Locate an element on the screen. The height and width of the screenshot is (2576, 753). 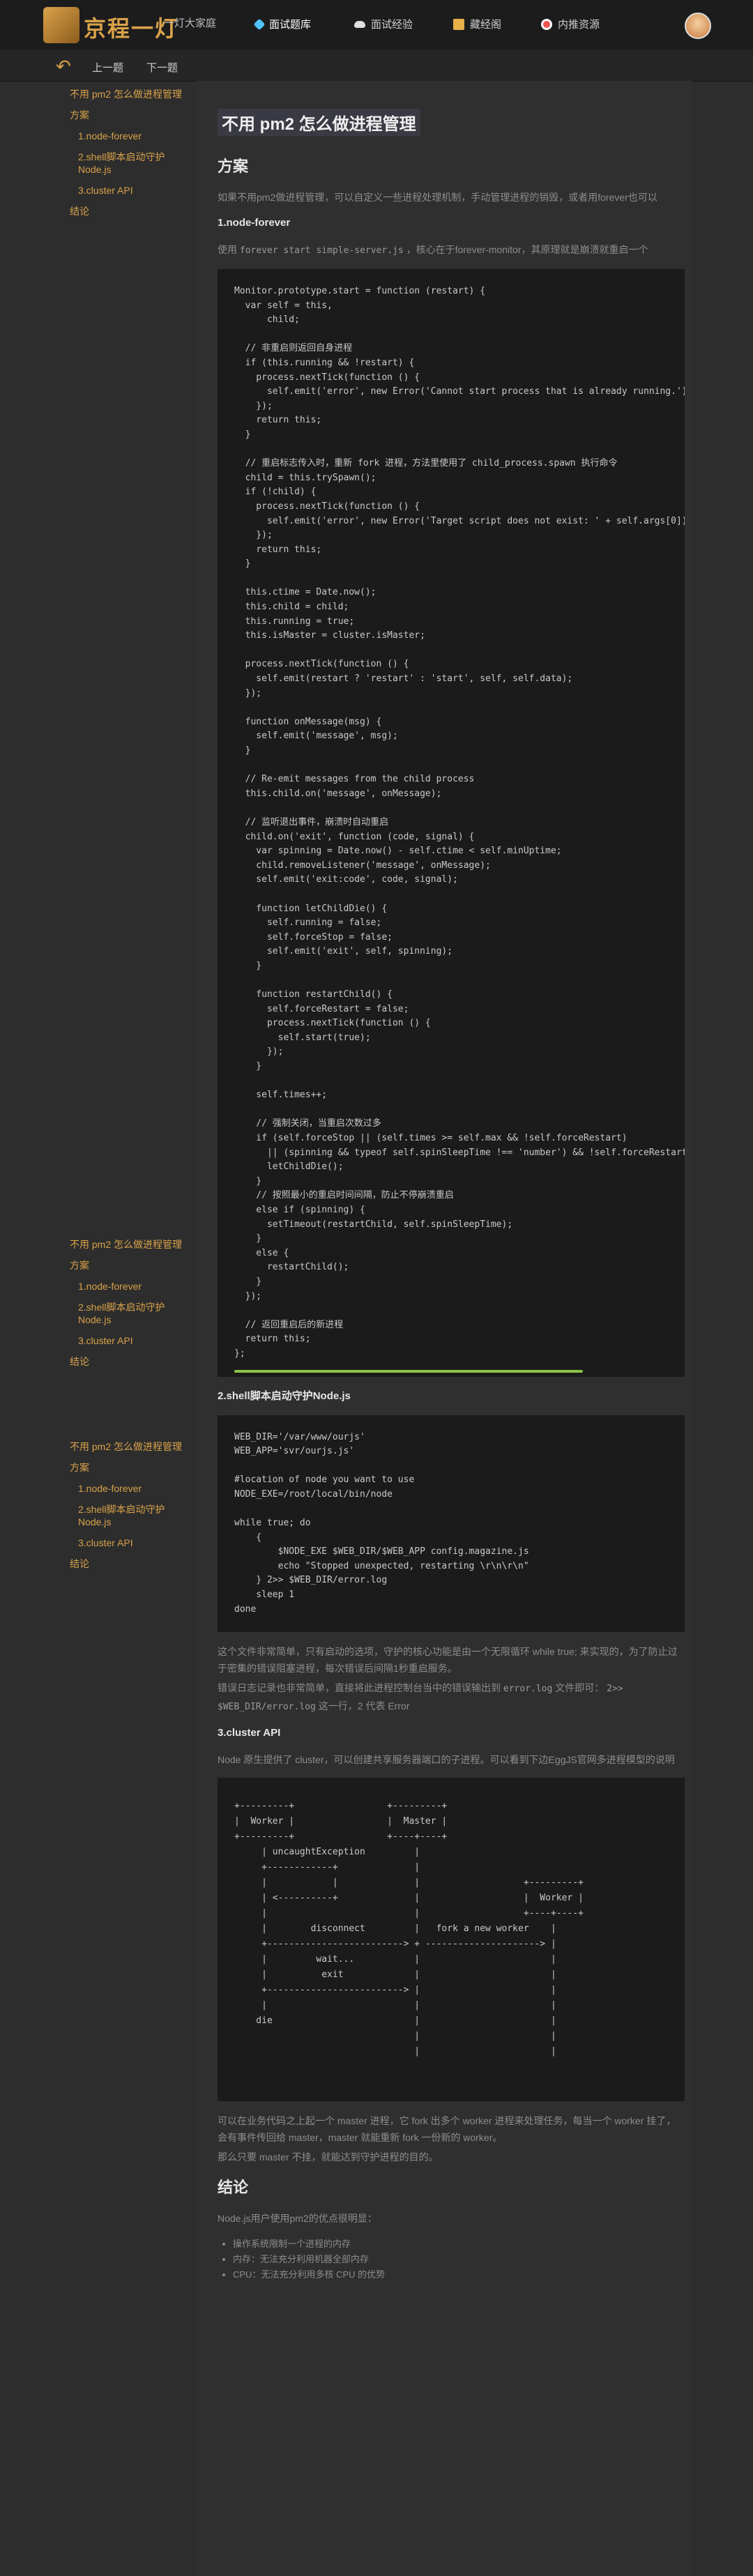
prev-question-button: 上一题 is located at coordinates (107, 67).